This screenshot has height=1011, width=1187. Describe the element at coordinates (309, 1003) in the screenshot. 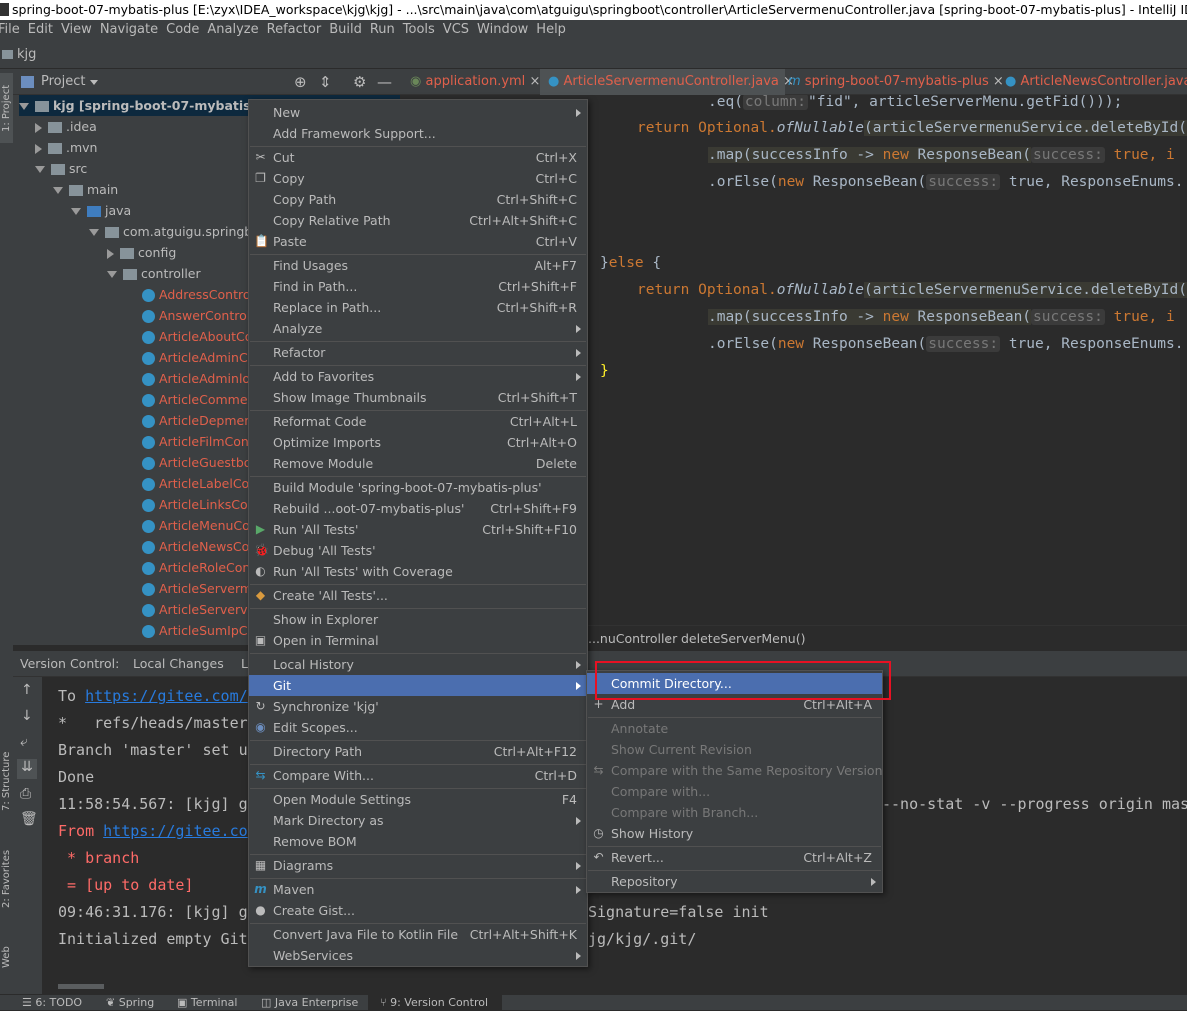

I see `tool-tab-java-enterprise: ◫ Java Enterprise` at that location.